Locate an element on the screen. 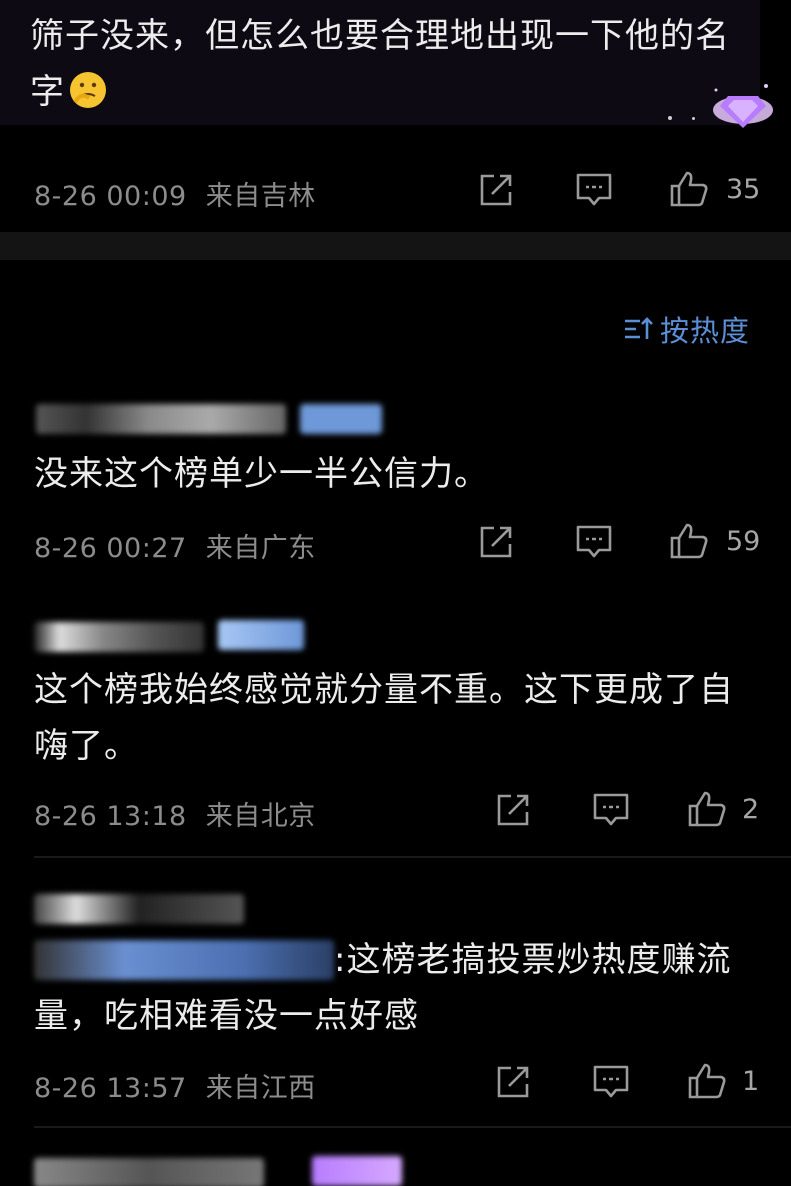  like-count: 35 is located at coordinates (743, 189).